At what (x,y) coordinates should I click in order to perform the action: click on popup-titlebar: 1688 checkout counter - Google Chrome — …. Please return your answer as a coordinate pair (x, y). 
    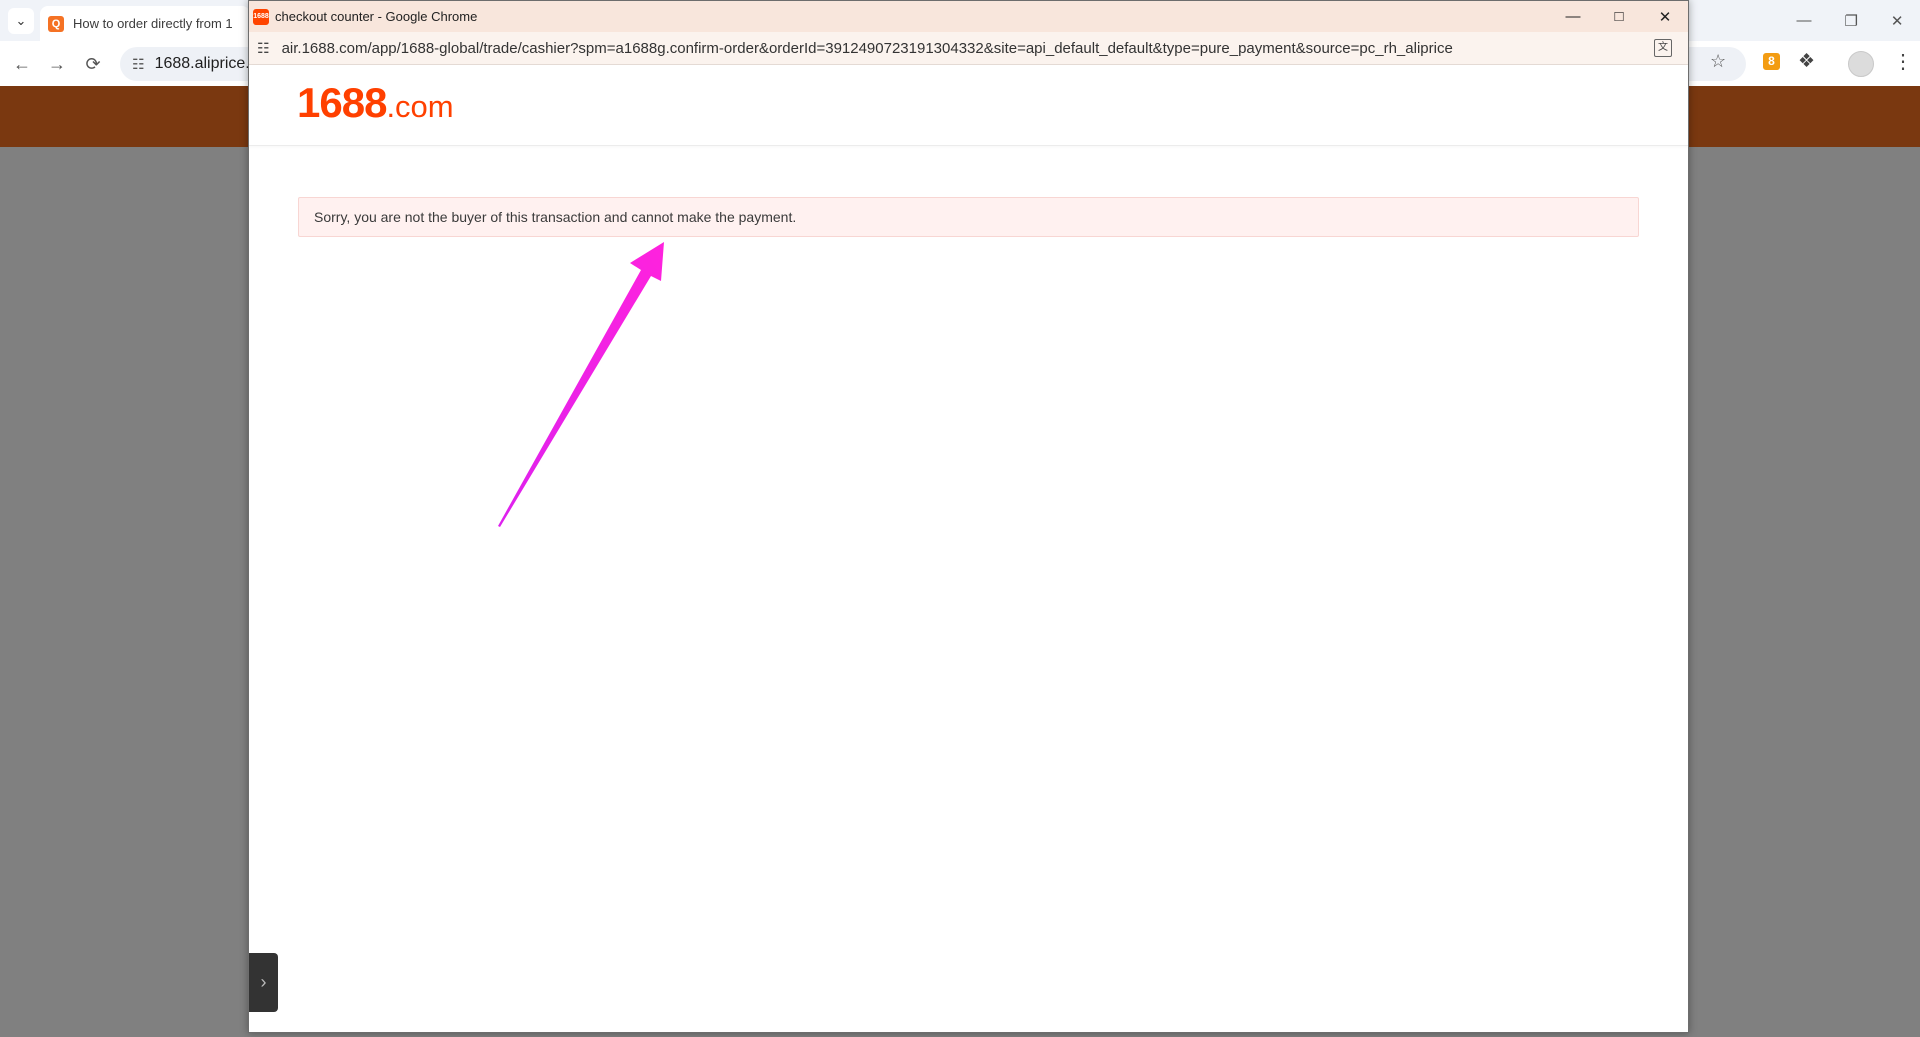
    Looking at the image, I should click on (968, 16).